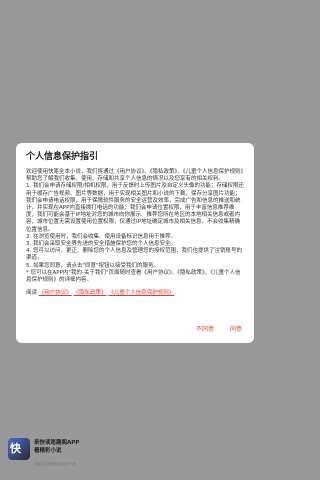 The image size is (320, 480). Describe the element at coordinates (57, 443) in the screenshot. I see `brand-name: 来快读笔趣阁APP` at that location.